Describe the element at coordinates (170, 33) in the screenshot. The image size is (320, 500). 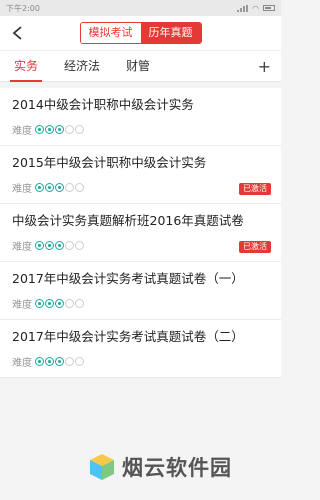
I see `tab-past-exams: 历年真题` at that location.